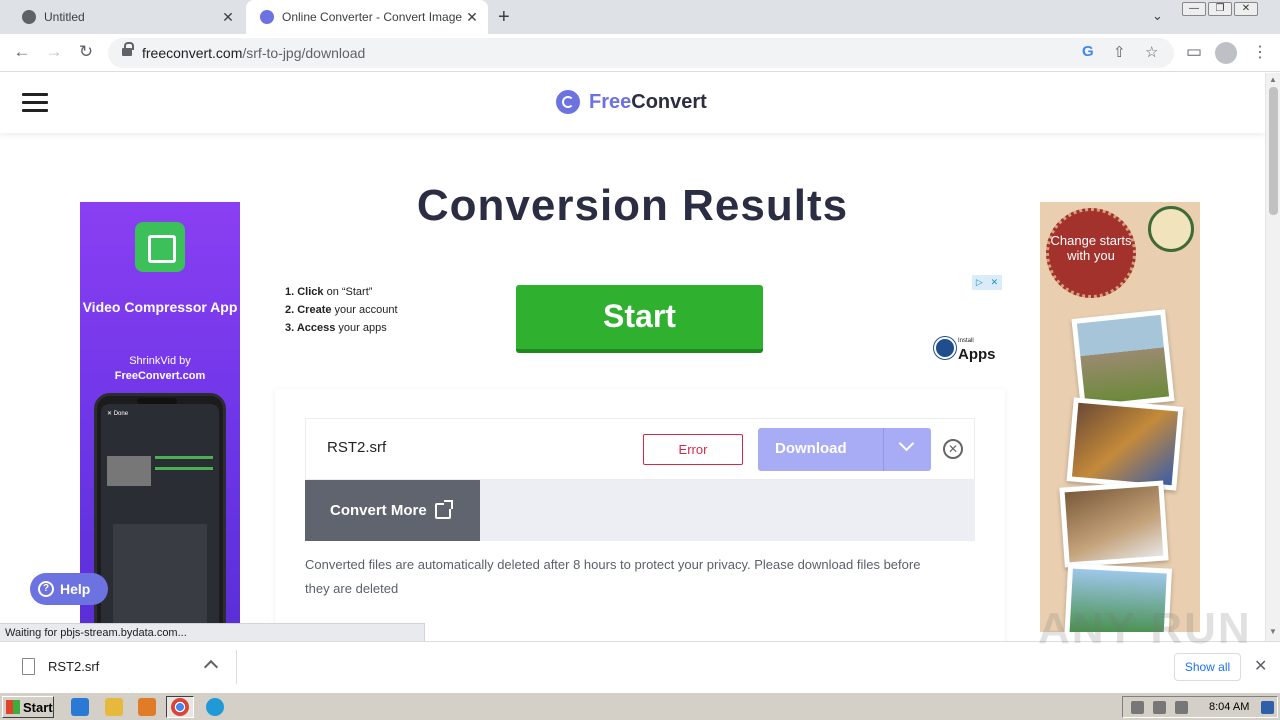 This screenshot has height=720, width=1280. What do you see at coordinates (1137, 707) in the screenshot?
I see `volume-icon` at bounding box center [1137, 707].